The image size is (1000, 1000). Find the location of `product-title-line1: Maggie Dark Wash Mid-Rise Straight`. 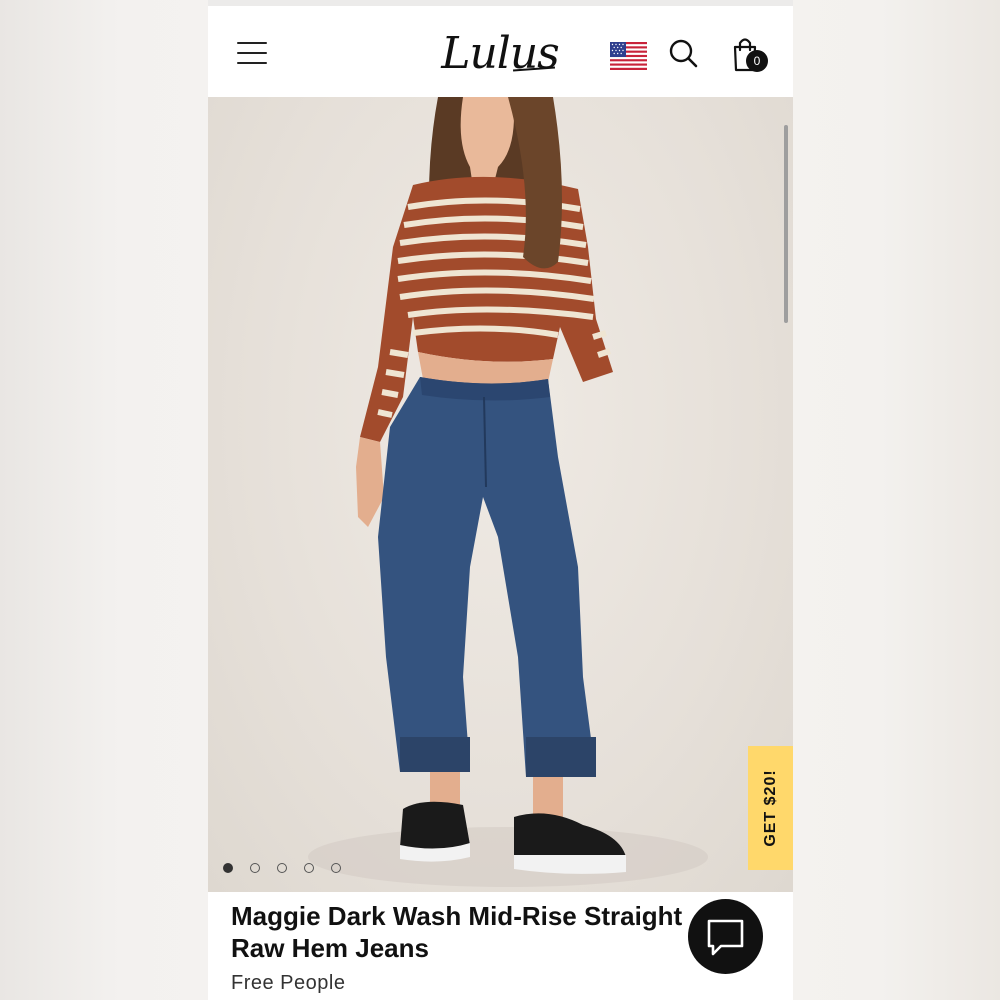

product-title-line1: Maggie Dark Wash Mid-Rise Straight is located at coordinates (457, 916).